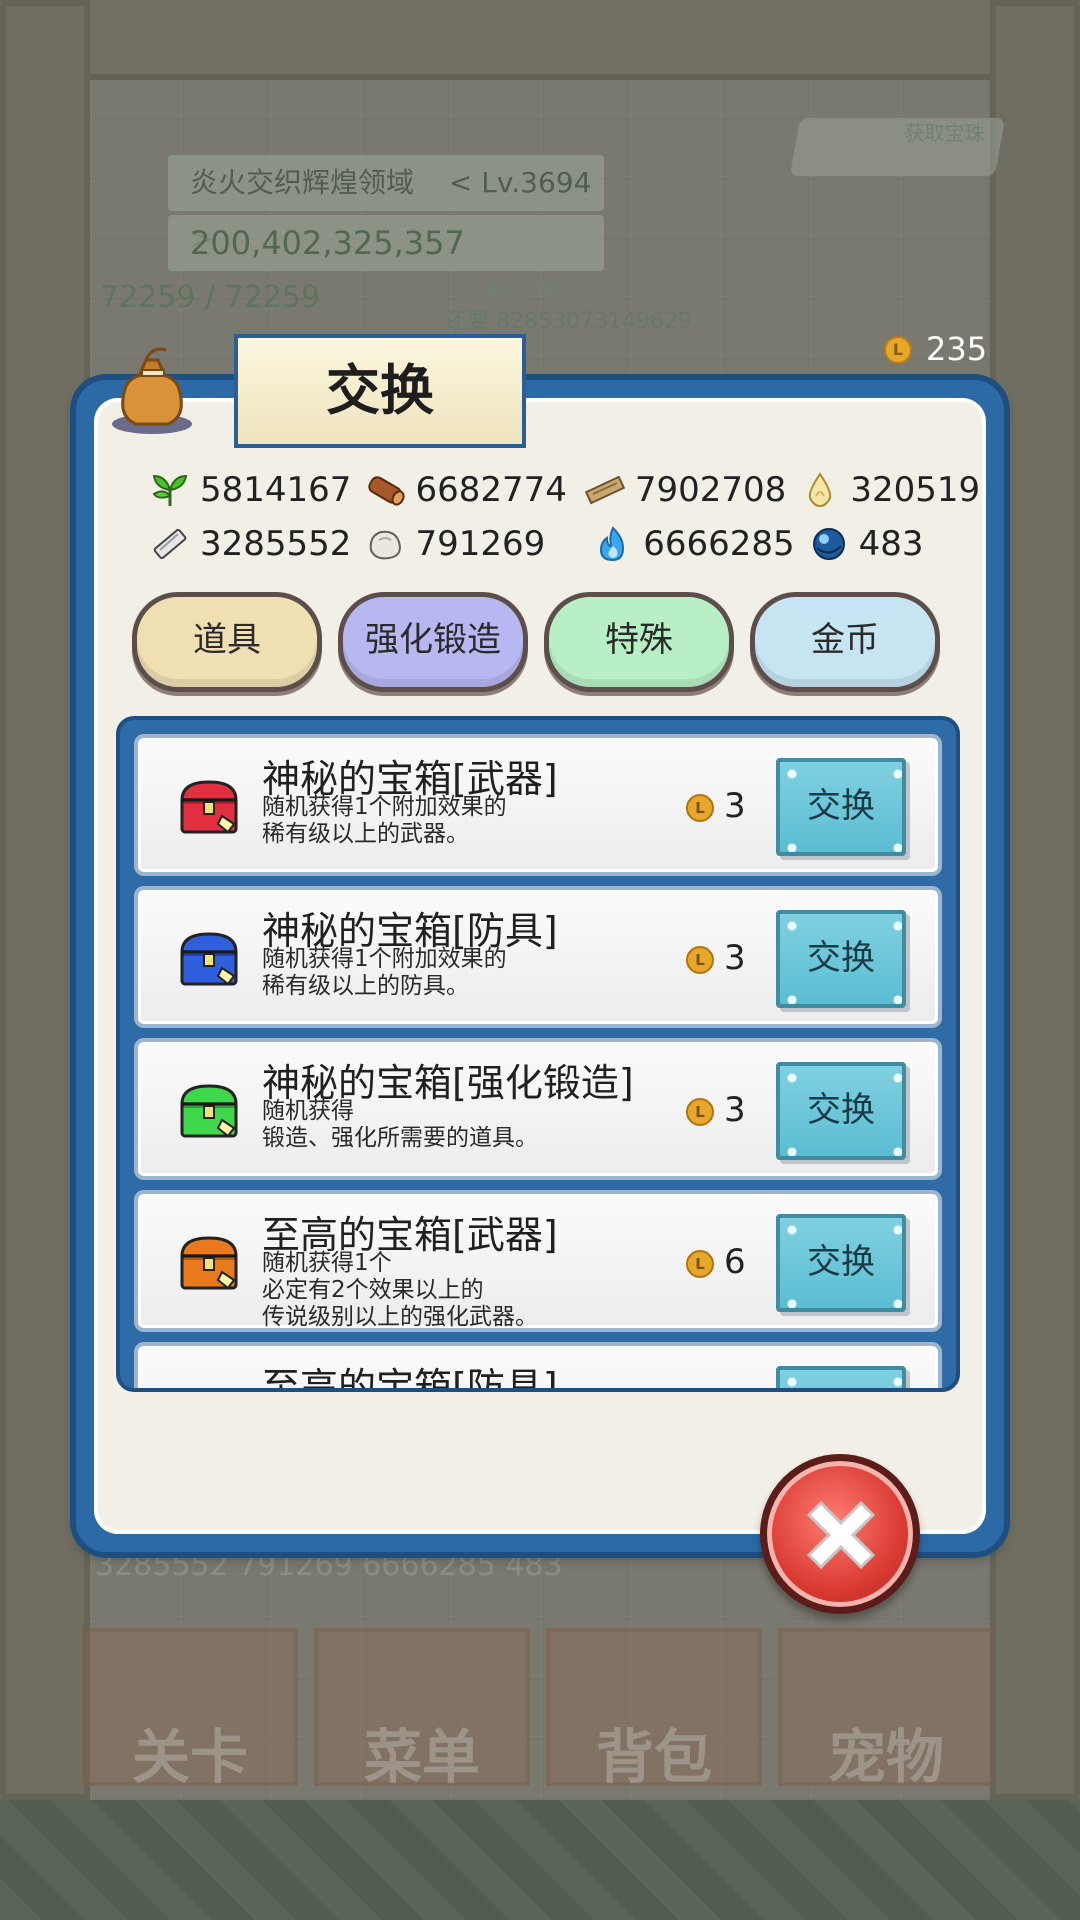  What do you see at coordinates (820, 490) in the screenshot?
I see `drop-icon` at bounding box center [820, 490].